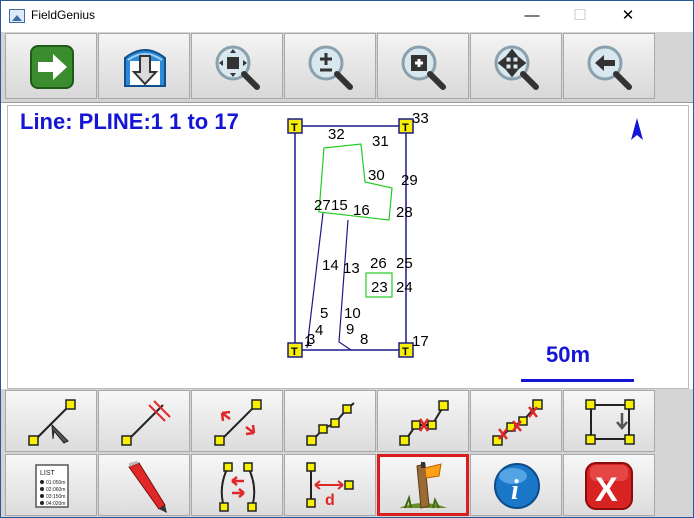  I want to click on point-label: 16, so click(361, 210).